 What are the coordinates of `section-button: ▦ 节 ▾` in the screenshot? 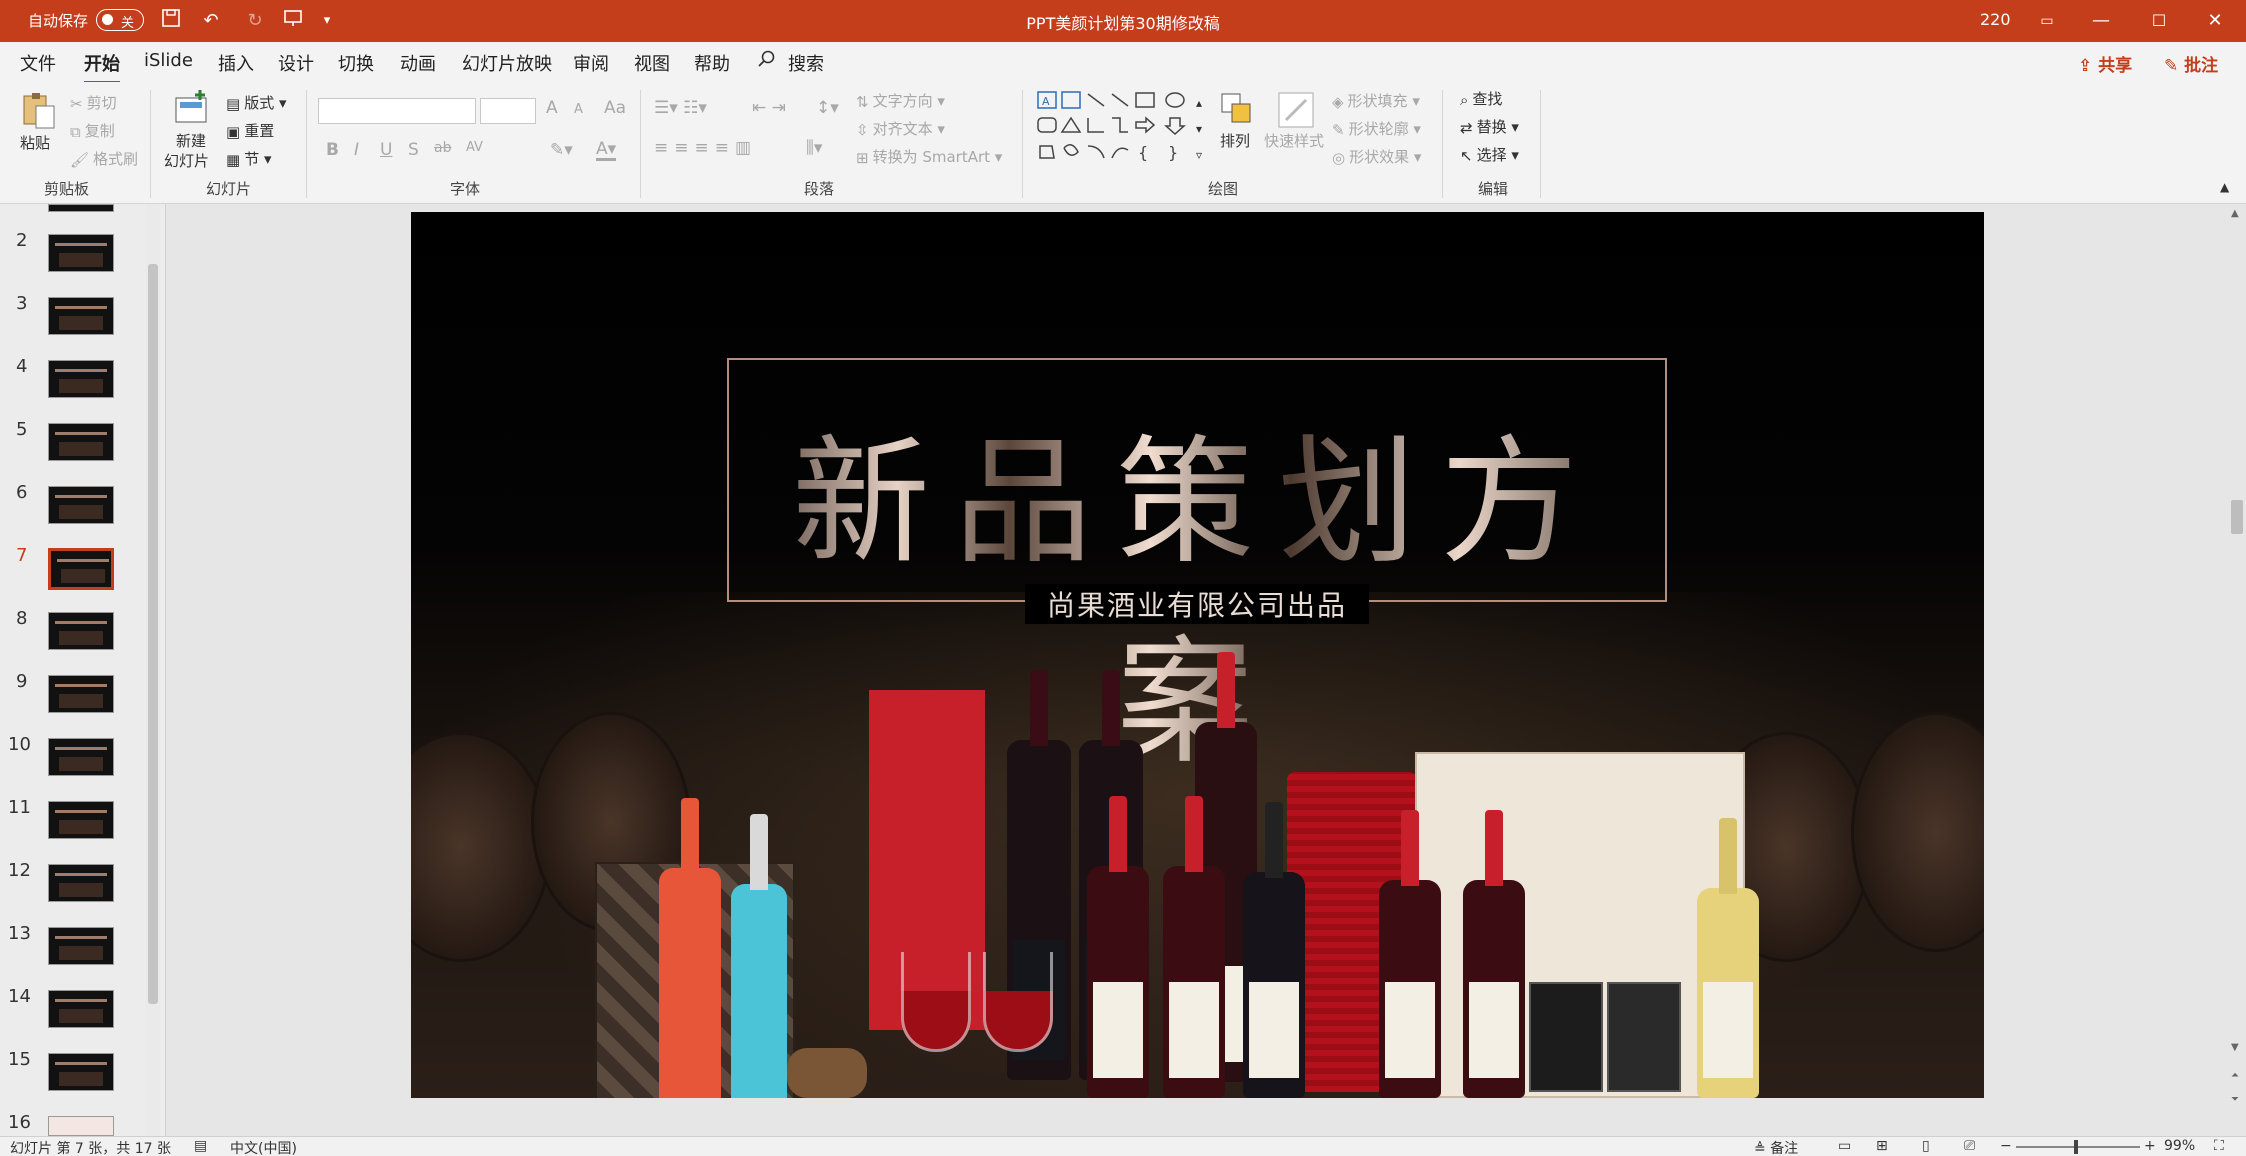 It's located at (249, 158).